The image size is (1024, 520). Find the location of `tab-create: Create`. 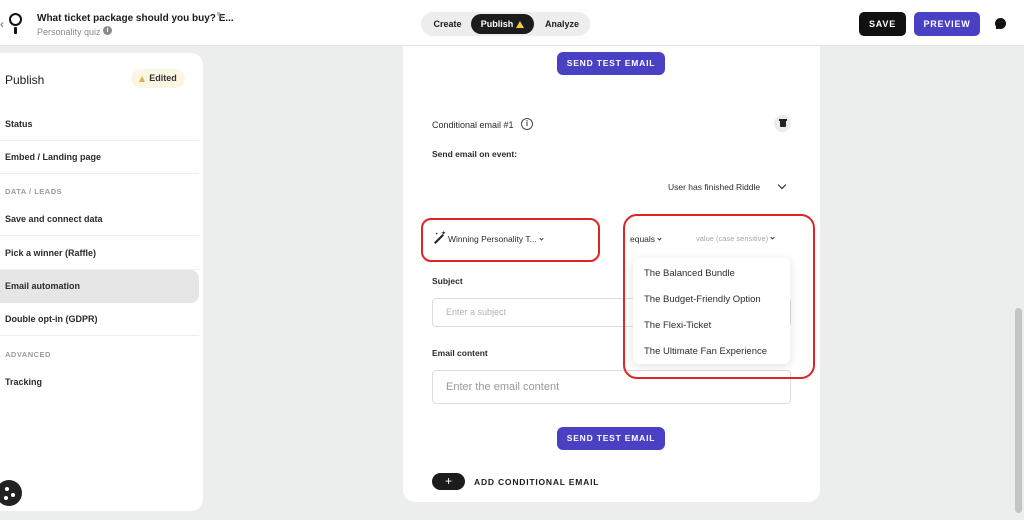

tab-create: Create is located at coordinates (447, 24).